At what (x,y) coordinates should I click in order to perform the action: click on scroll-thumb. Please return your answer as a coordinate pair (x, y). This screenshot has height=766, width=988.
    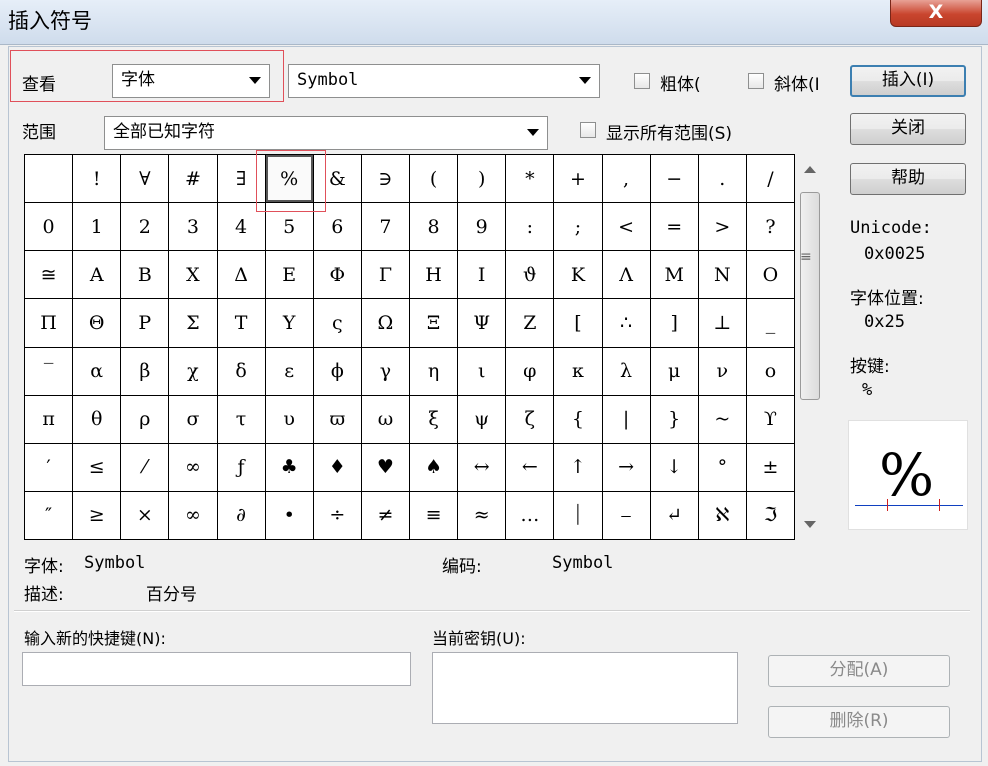
    Looking at the image, I should click on (810, 296).